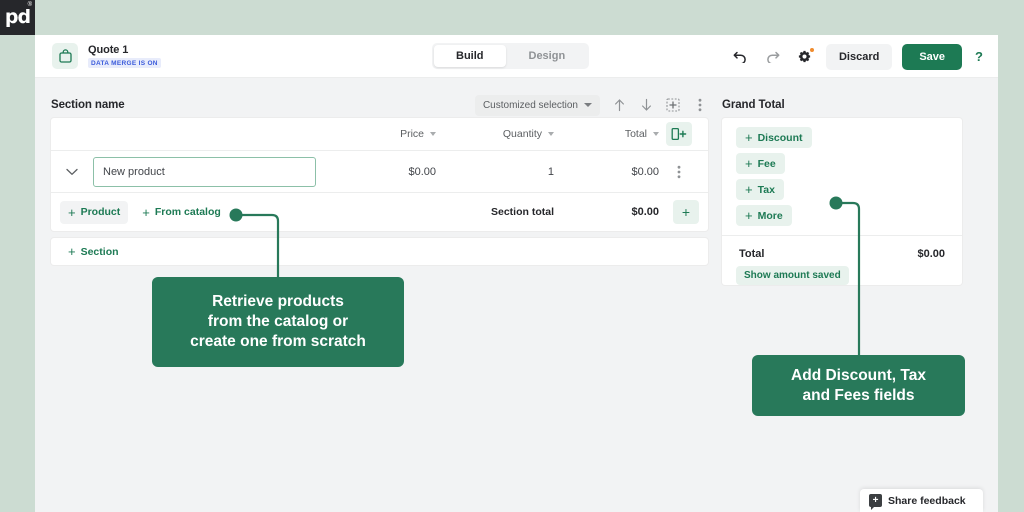  I want to click on grand-total-value: $0.00, so click(931, 254).